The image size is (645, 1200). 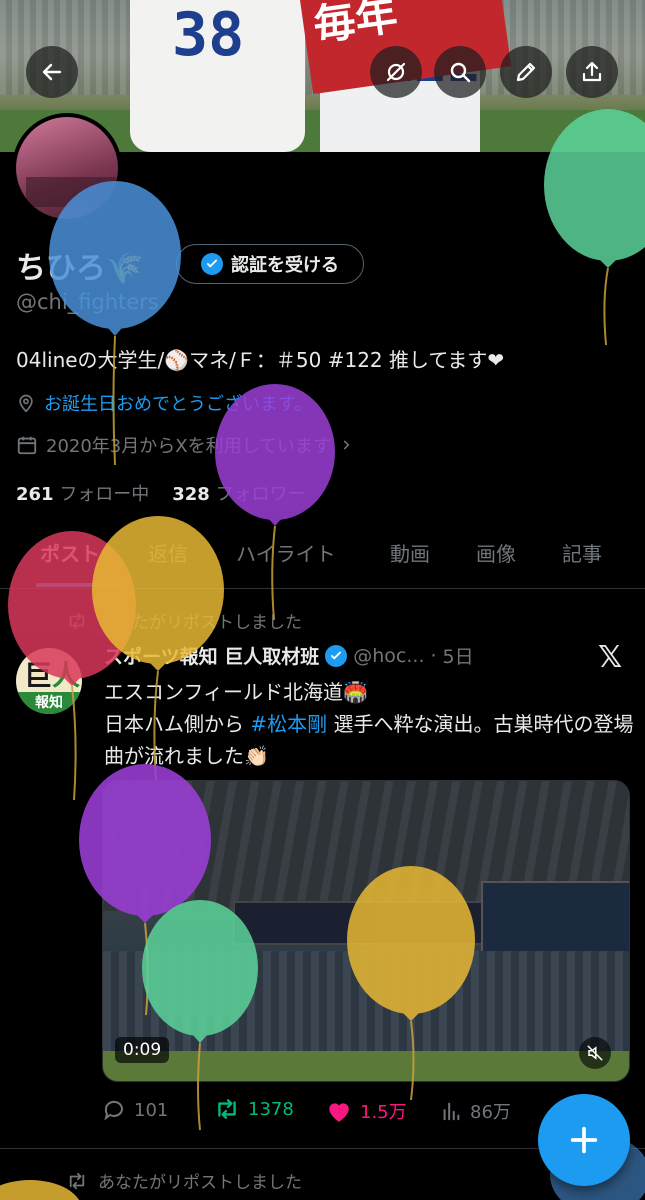 I want to click on tab-media: 画像, so click(x=496, y=552).